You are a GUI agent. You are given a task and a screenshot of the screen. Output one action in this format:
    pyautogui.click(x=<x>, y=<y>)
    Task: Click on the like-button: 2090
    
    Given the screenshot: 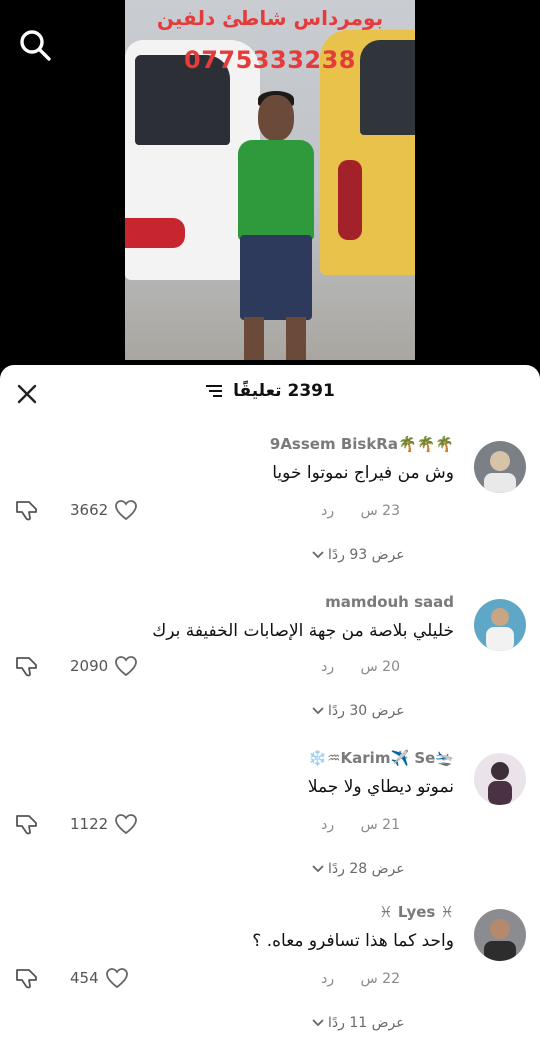 What is the action you would take?
    pyautogui.click(x=104, y=666)
    